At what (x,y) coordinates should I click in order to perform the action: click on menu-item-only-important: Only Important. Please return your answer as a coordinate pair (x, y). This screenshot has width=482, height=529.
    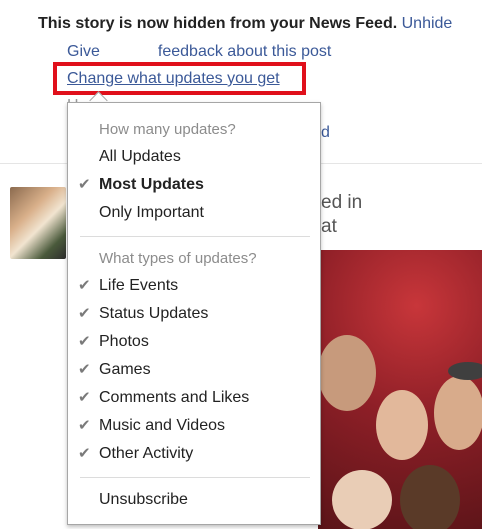
    Looking at the image, I should click on (194, 213).